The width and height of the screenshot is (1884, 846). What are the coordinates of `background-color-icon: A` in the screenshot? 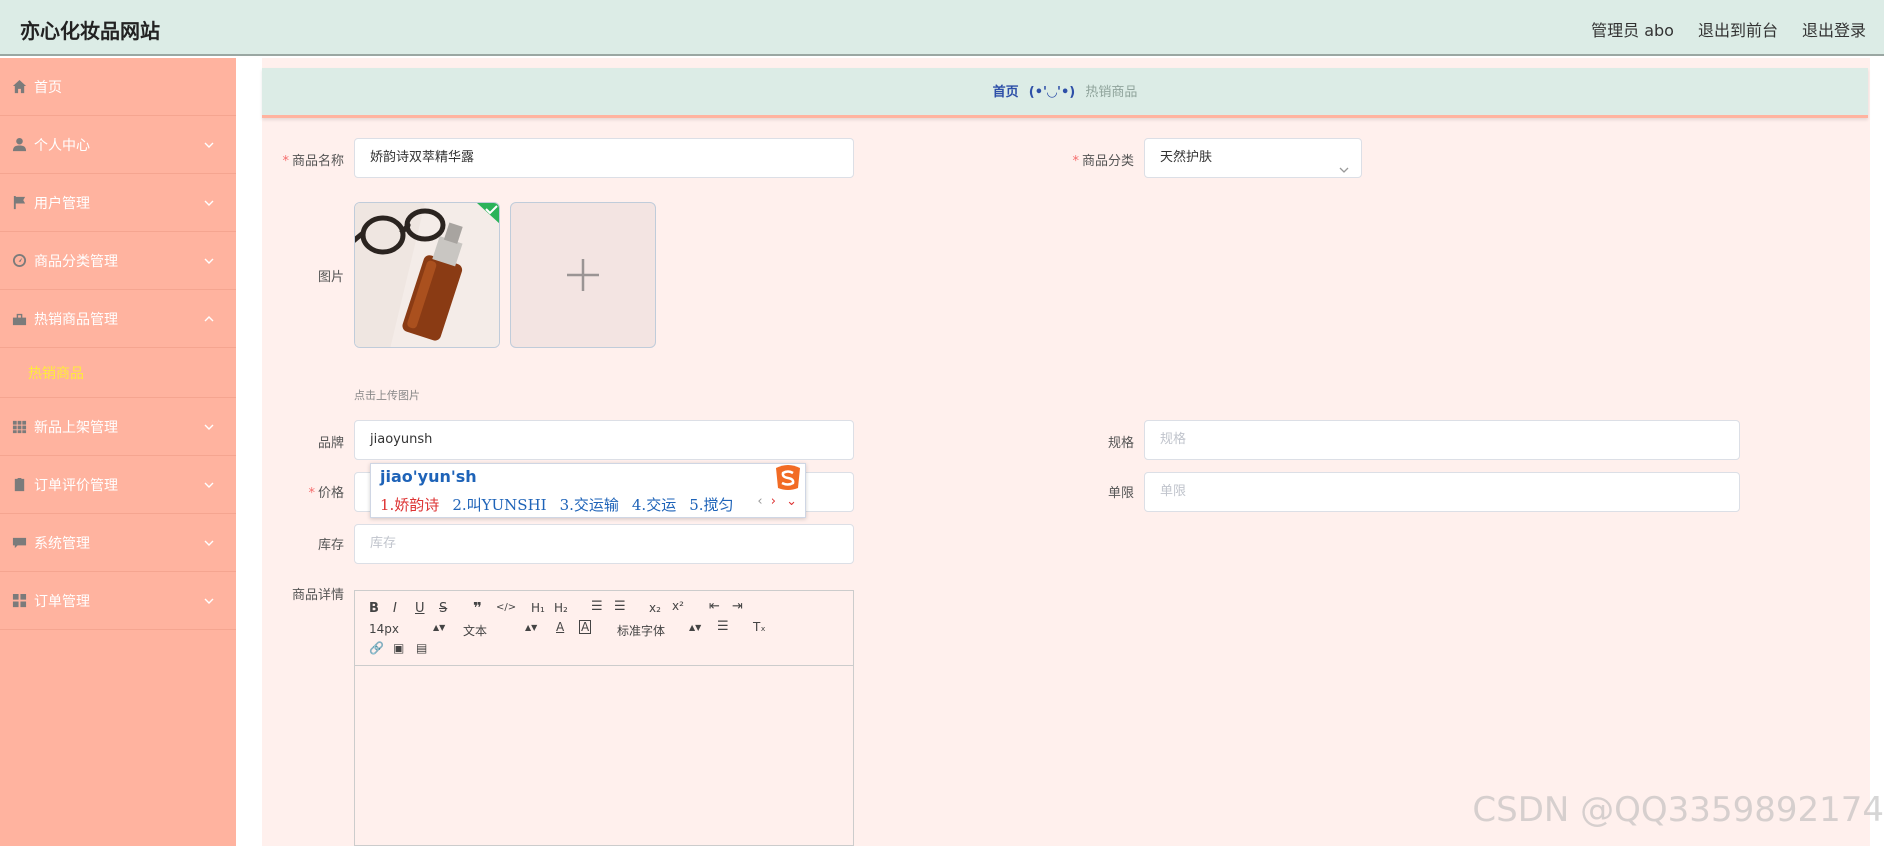 It's located at (585, 627).